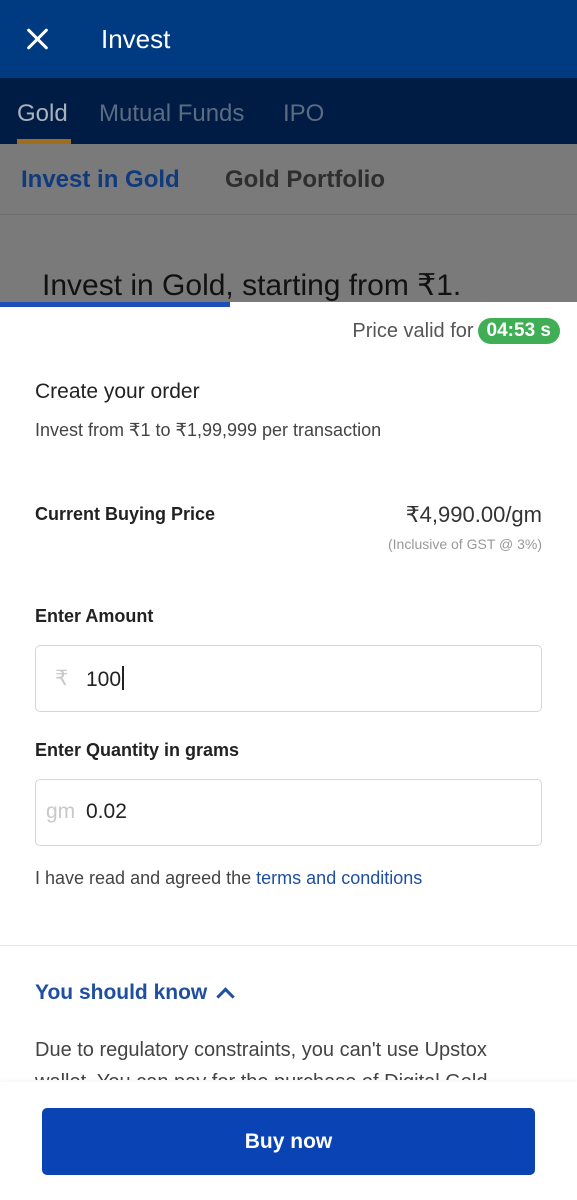  I want to click on terms-text: I have read and agreed the, so click(146, 878).